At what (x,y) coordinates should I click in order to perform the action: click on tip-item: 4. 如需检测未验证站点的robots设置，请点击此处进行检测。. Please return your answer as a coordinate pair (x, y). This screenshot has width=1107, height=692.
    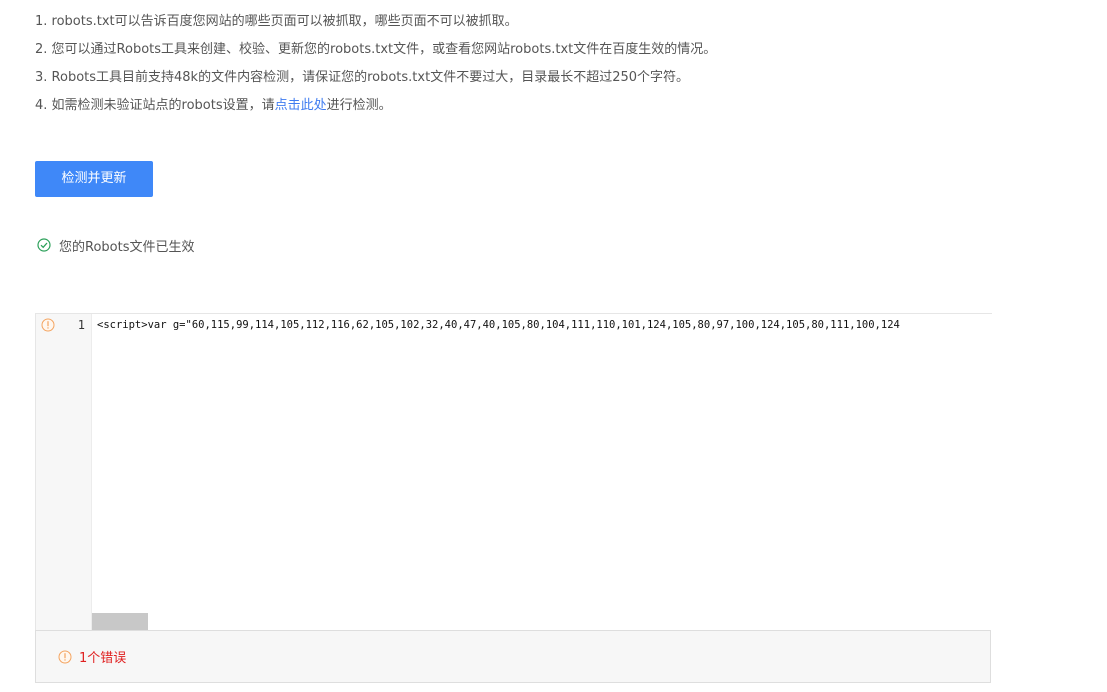
    Looking at the image, I should click on (375, 106).